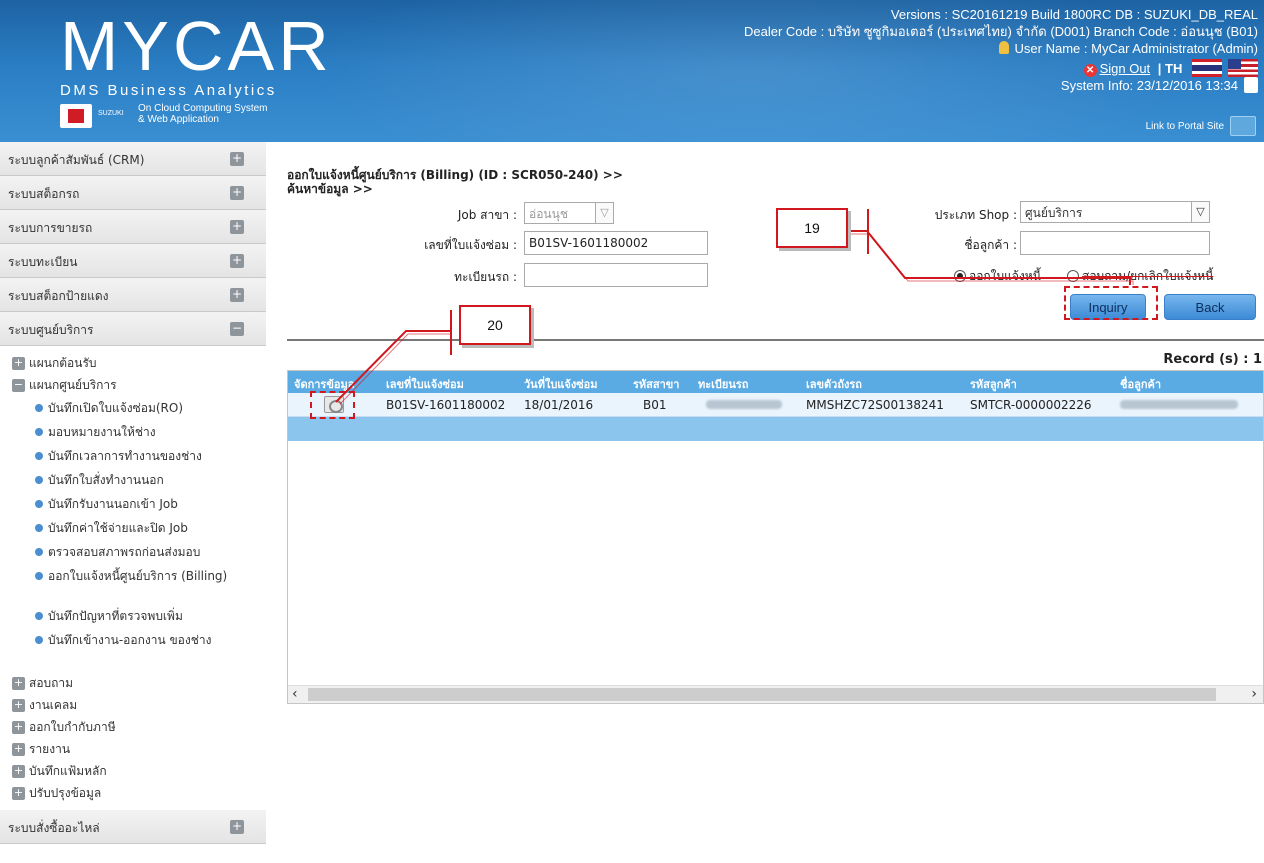  I want to click on portal-icon, so click(1243, 126).